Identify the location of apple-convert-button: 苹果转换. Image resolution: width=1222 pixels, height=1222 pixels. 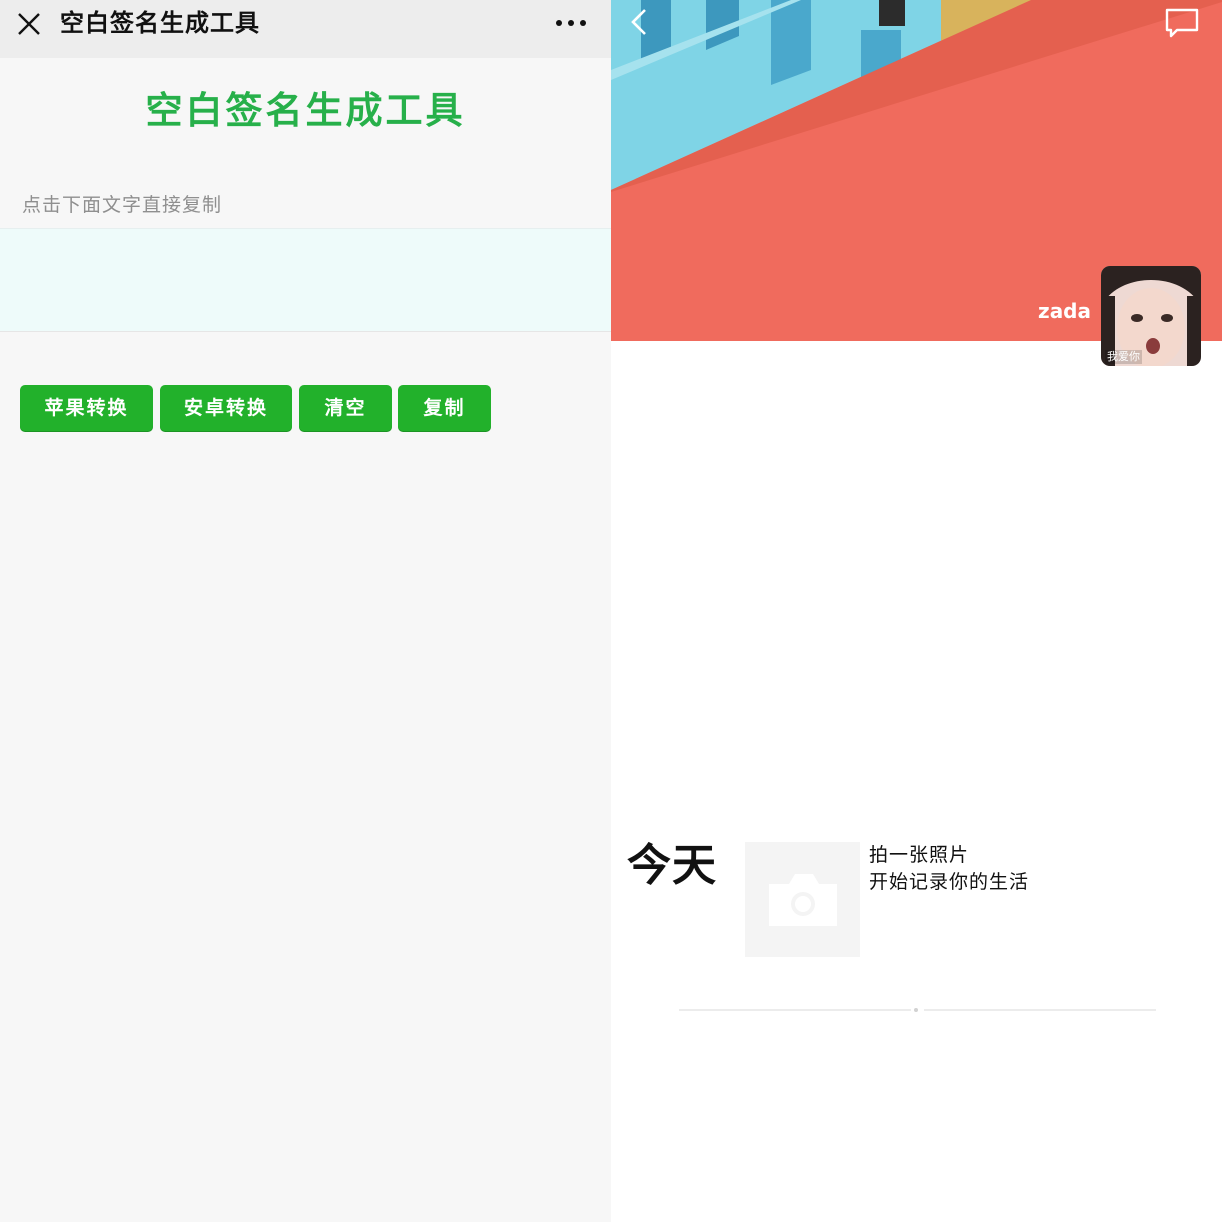
(86, 408).